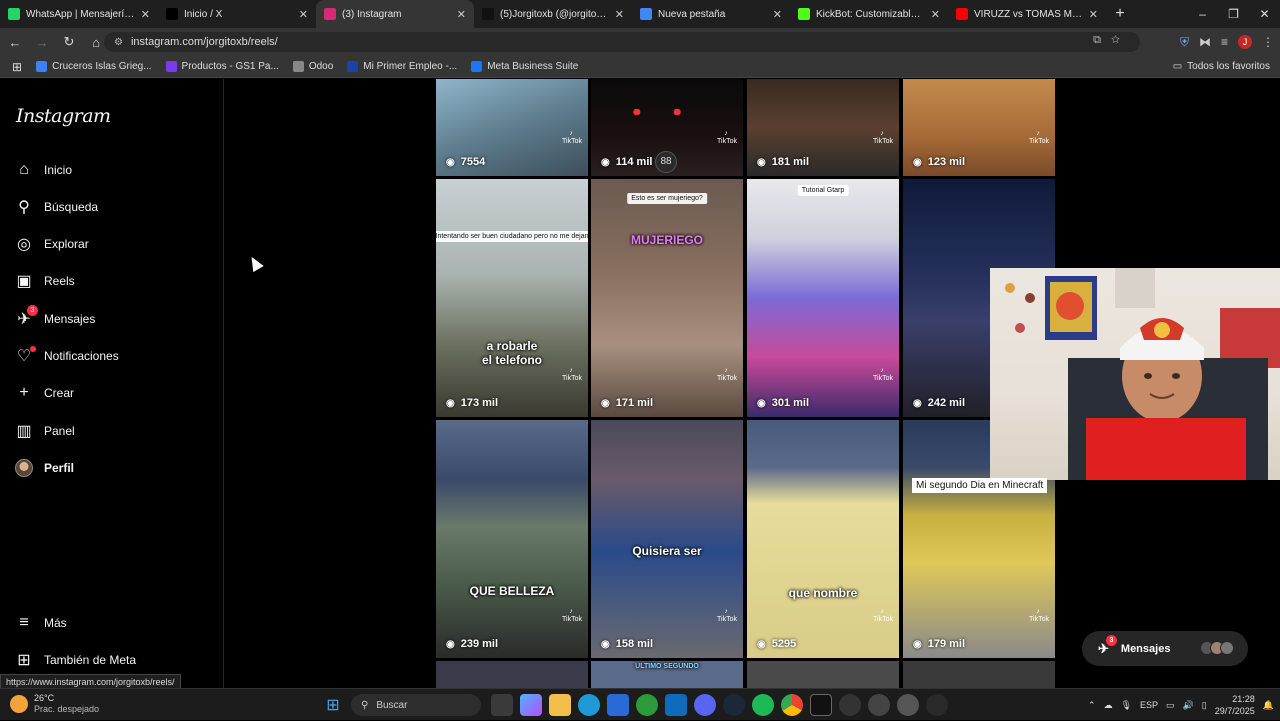  What do you see at coordinates (44, 431) in the screenshot?
I see `sidebar-item-panel: ▥ Panel` at bounding box center [44, 431].